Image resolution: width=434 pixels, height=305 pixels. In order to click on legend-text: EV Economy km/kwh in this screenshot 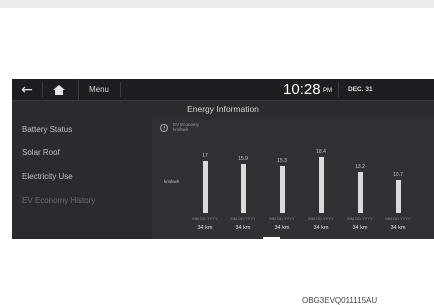, I will do `click(186, 127)`.